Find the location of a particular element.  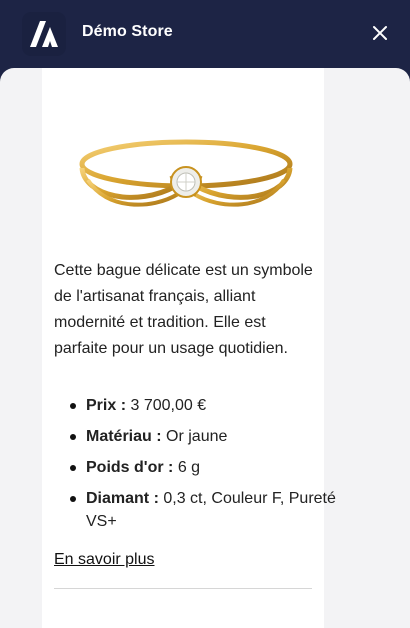

close-icon is located at coordinates (380, 33).